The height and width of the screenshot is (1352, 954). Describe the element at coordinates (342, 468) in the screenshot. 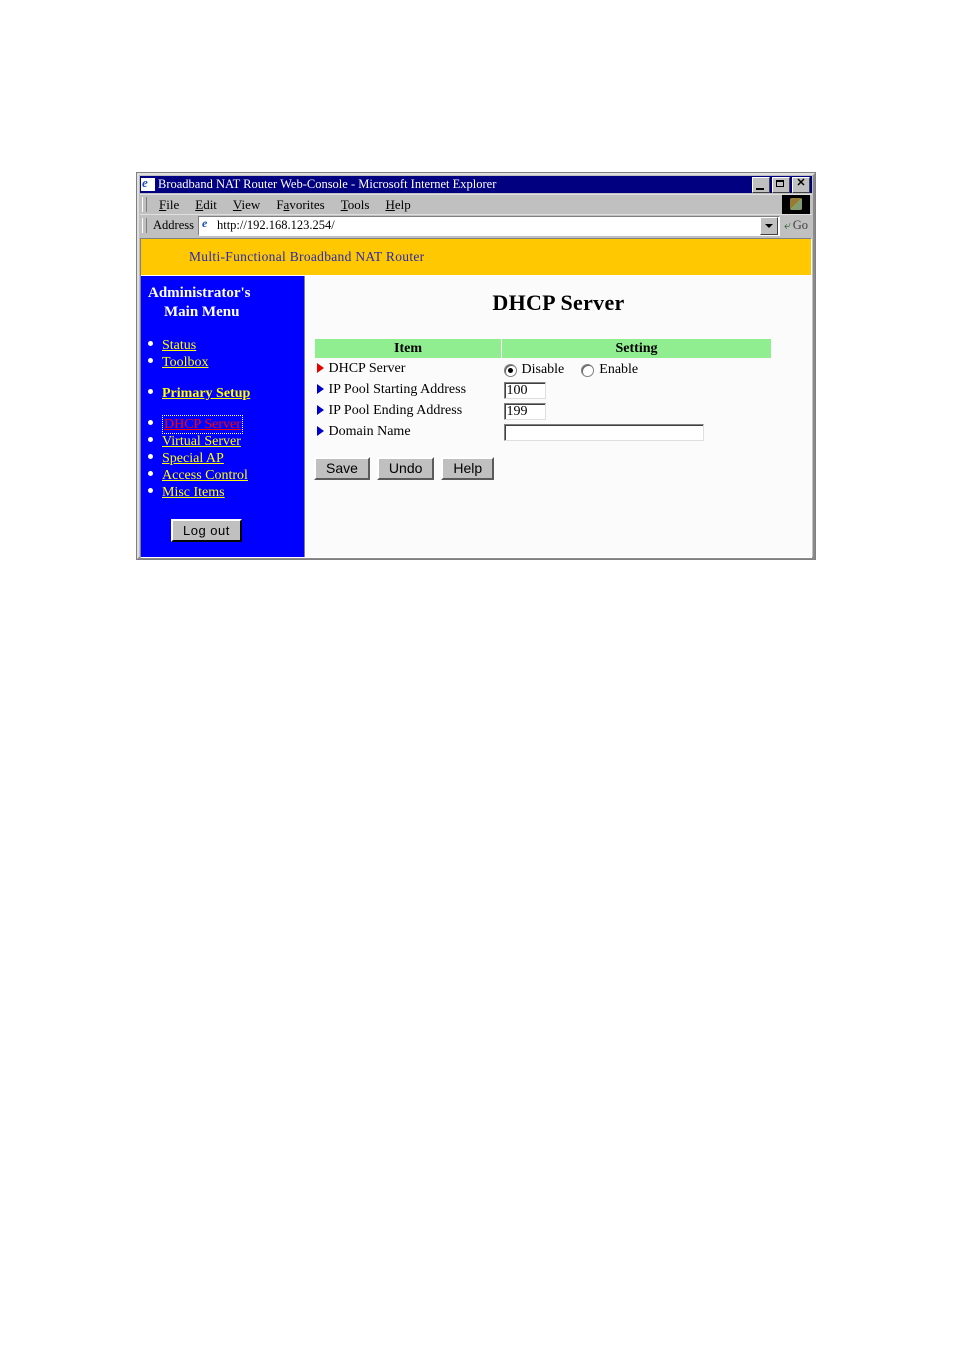

I see `save-button: Save` at that location.